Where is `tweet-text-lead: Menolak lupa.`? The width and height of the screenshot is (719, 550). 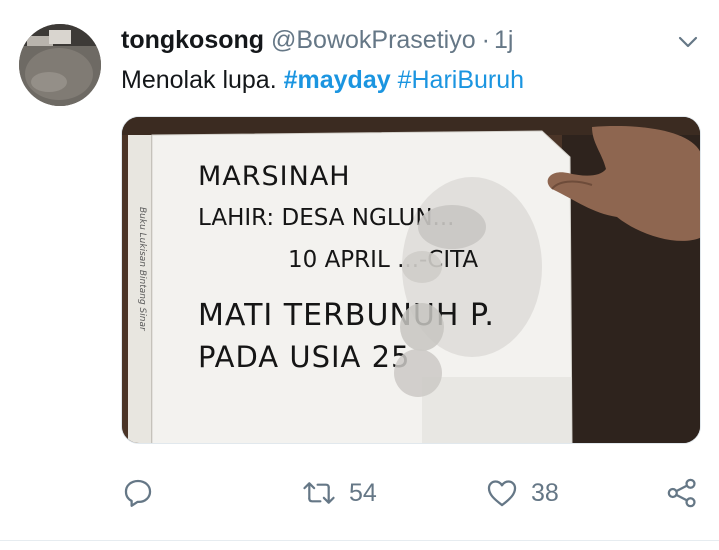
tweet-text-lead: Menolak lupa. is located at coordinates (199, 80).